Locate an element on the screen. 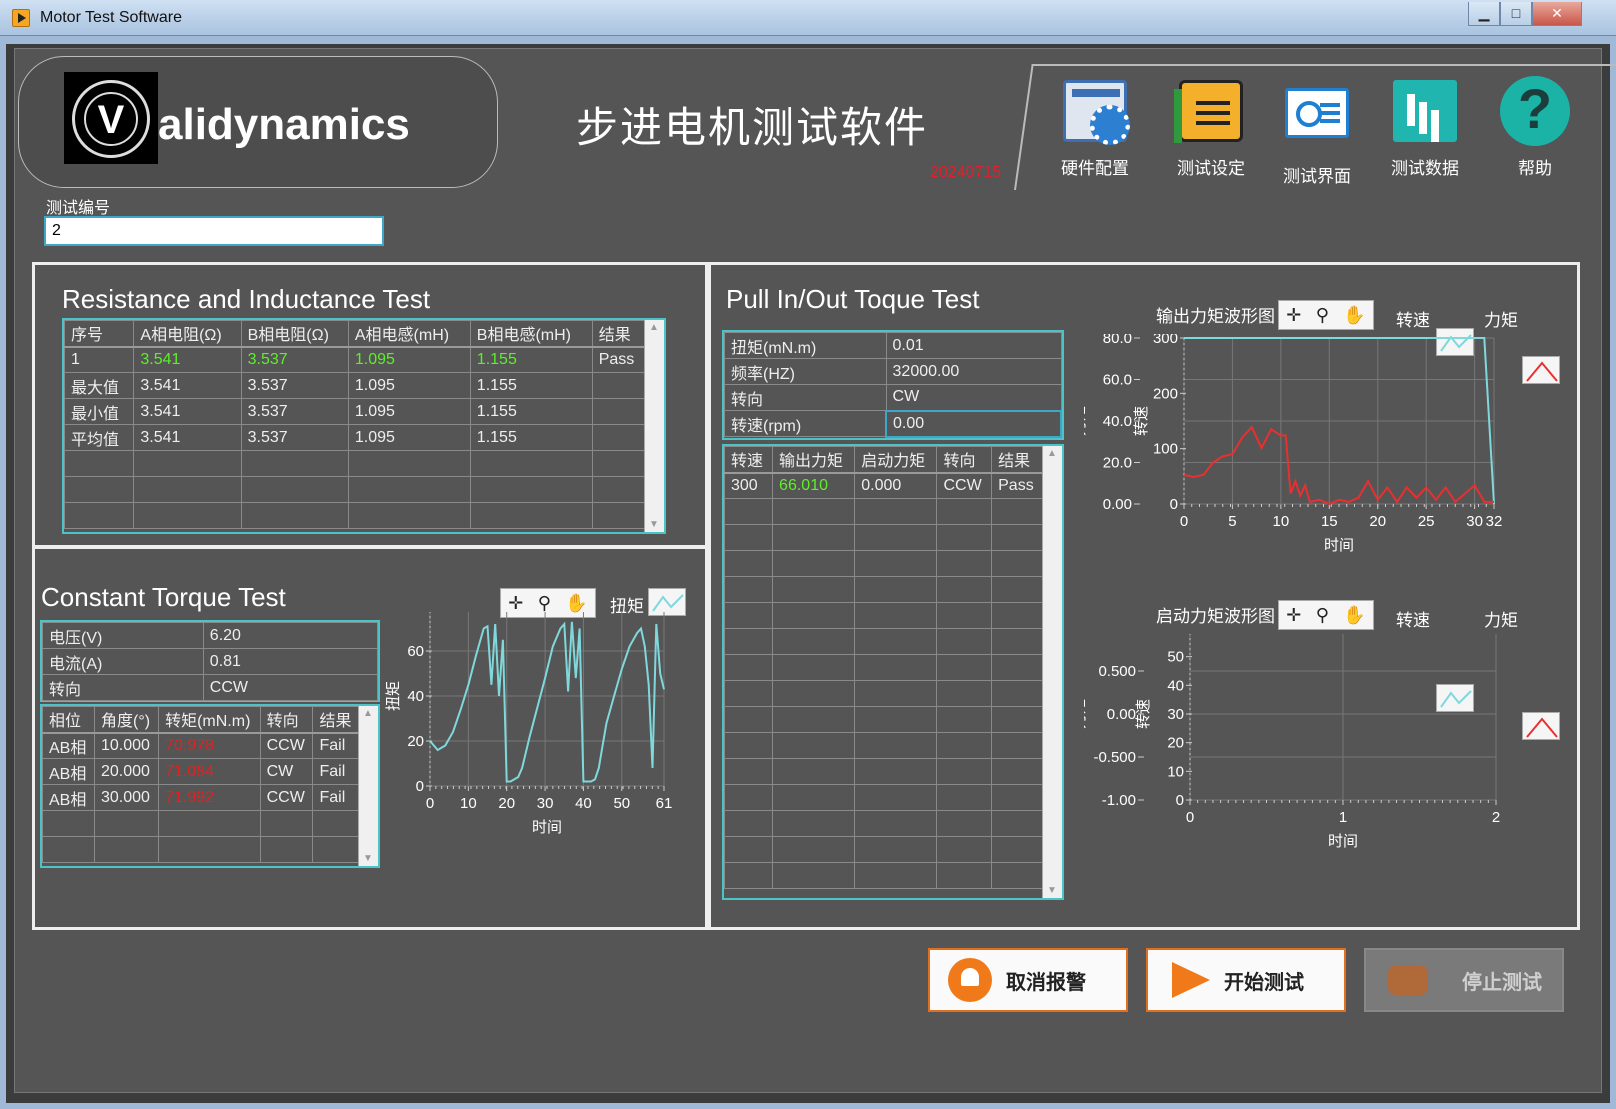 Image resolution: width=1616 pixels, height=1109 pixels. pull-test-table-scrollbar is located at coordinates (1052, 672).